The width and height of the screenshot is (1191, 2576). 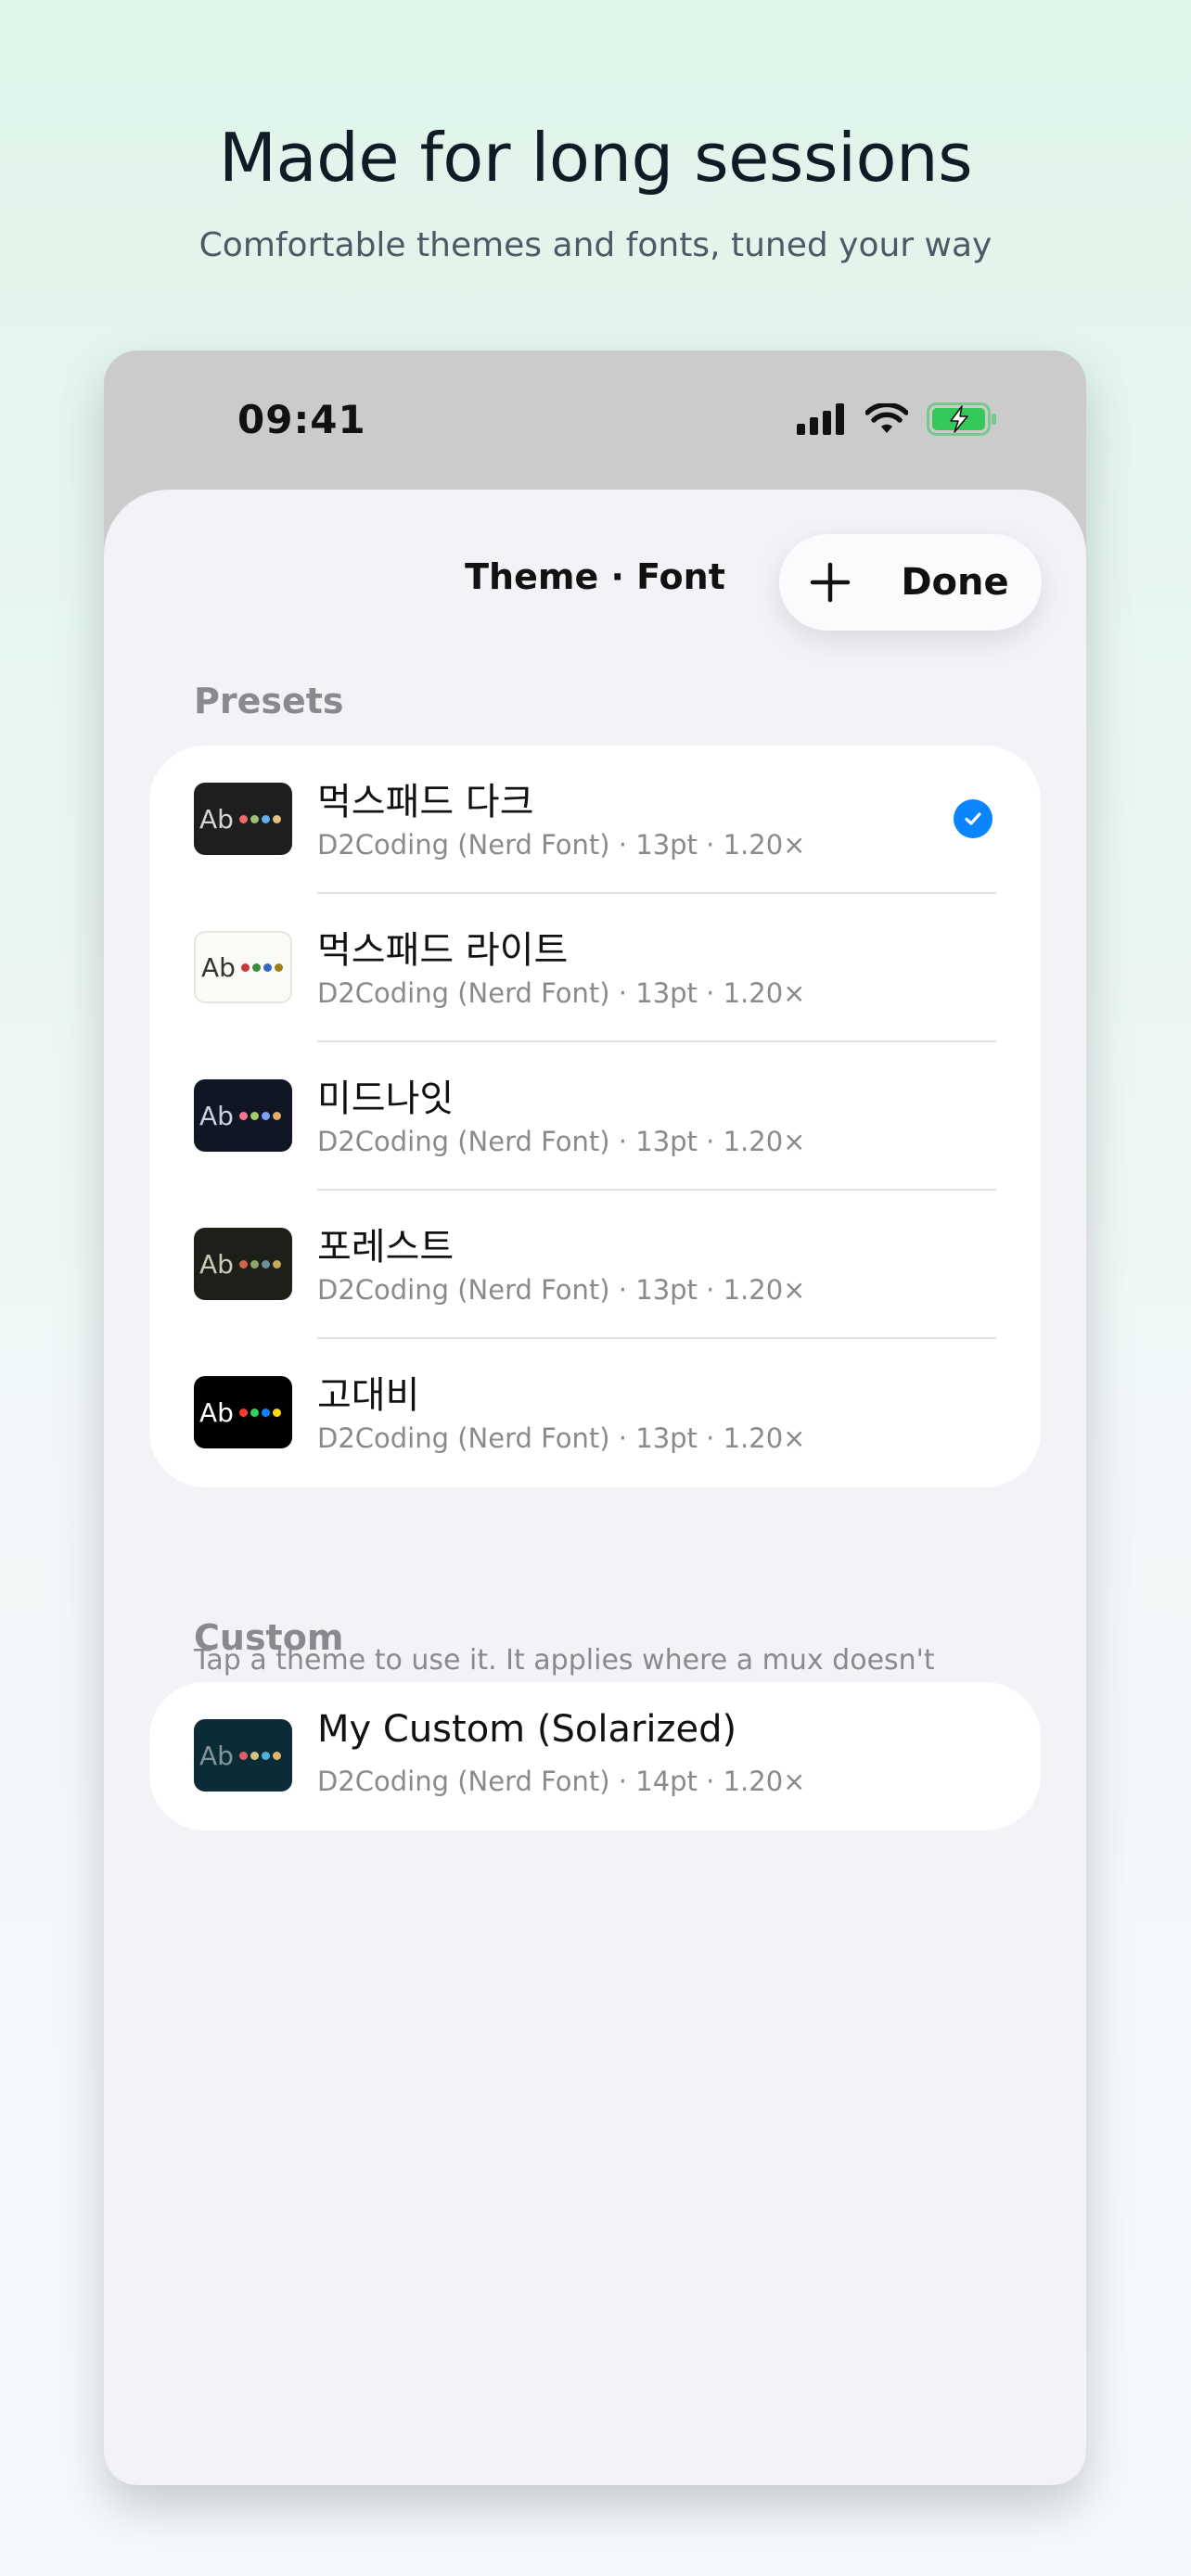 What do you see at coordinates (595, 1413) in the screenshot?
I see `theme-row: Ab 고대비 D2Coding (Nerd Font) · 13pt · 1.20×` at bounding box center [595, 1413].